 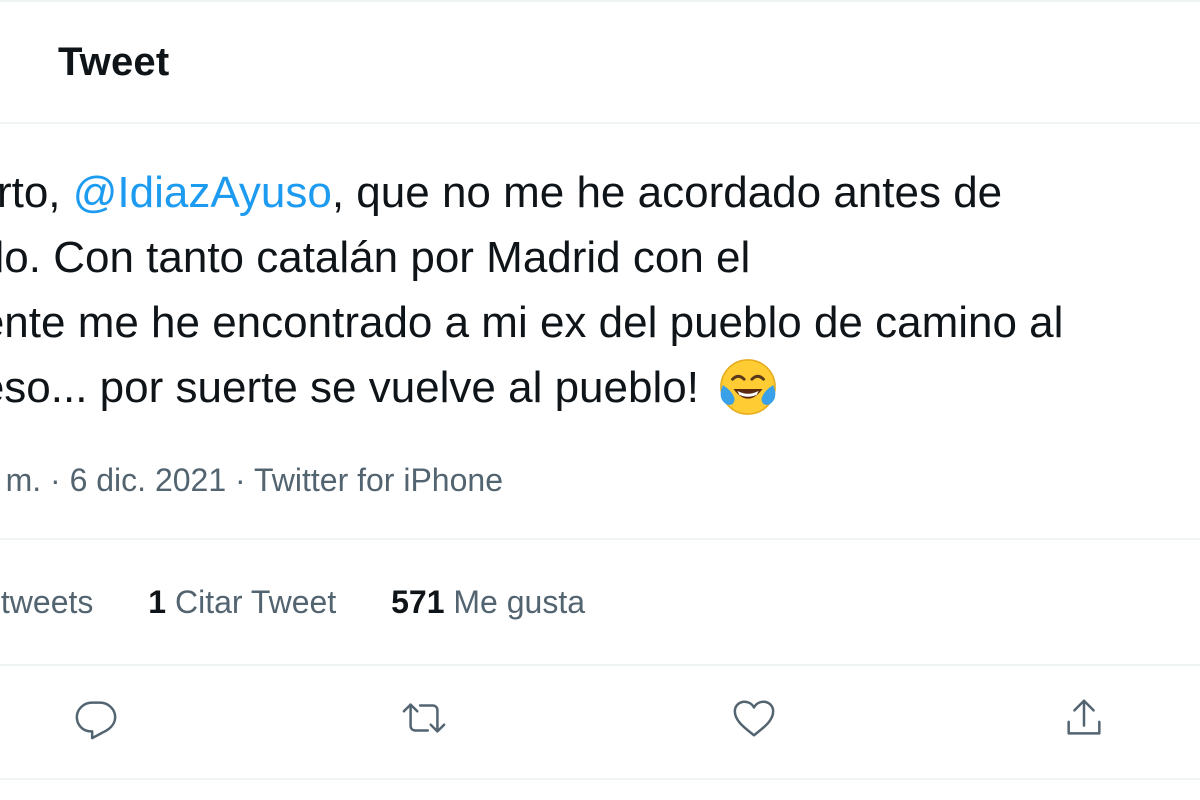 I want to click on tweet-meta: p. m. · 6 dic. 2021 · Twitter for iPhone, so click(x=251, y=480).